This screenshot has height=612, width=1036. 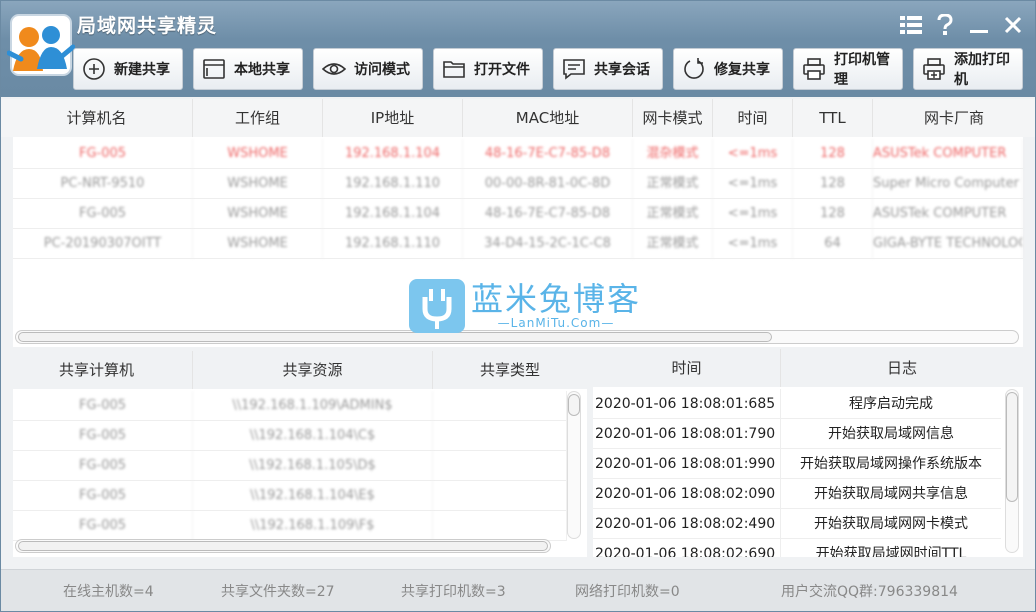 What do you see at coordinates (108, 592) in the screenshot?
I see `status-online-hosts: 在线主机数=4` at bounding box center [108, 592].